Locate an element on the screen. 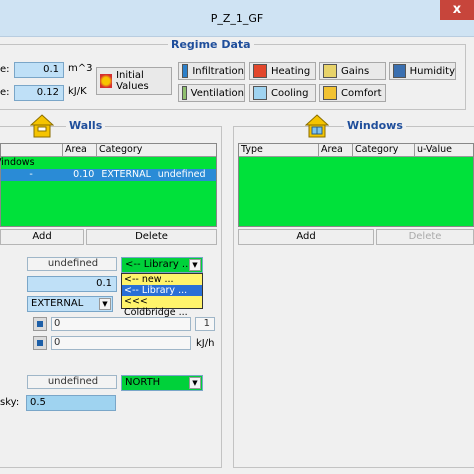 This screenshot has width=474, height=474. initial-values-label: Initial Values is located at coordinates (132, 81).